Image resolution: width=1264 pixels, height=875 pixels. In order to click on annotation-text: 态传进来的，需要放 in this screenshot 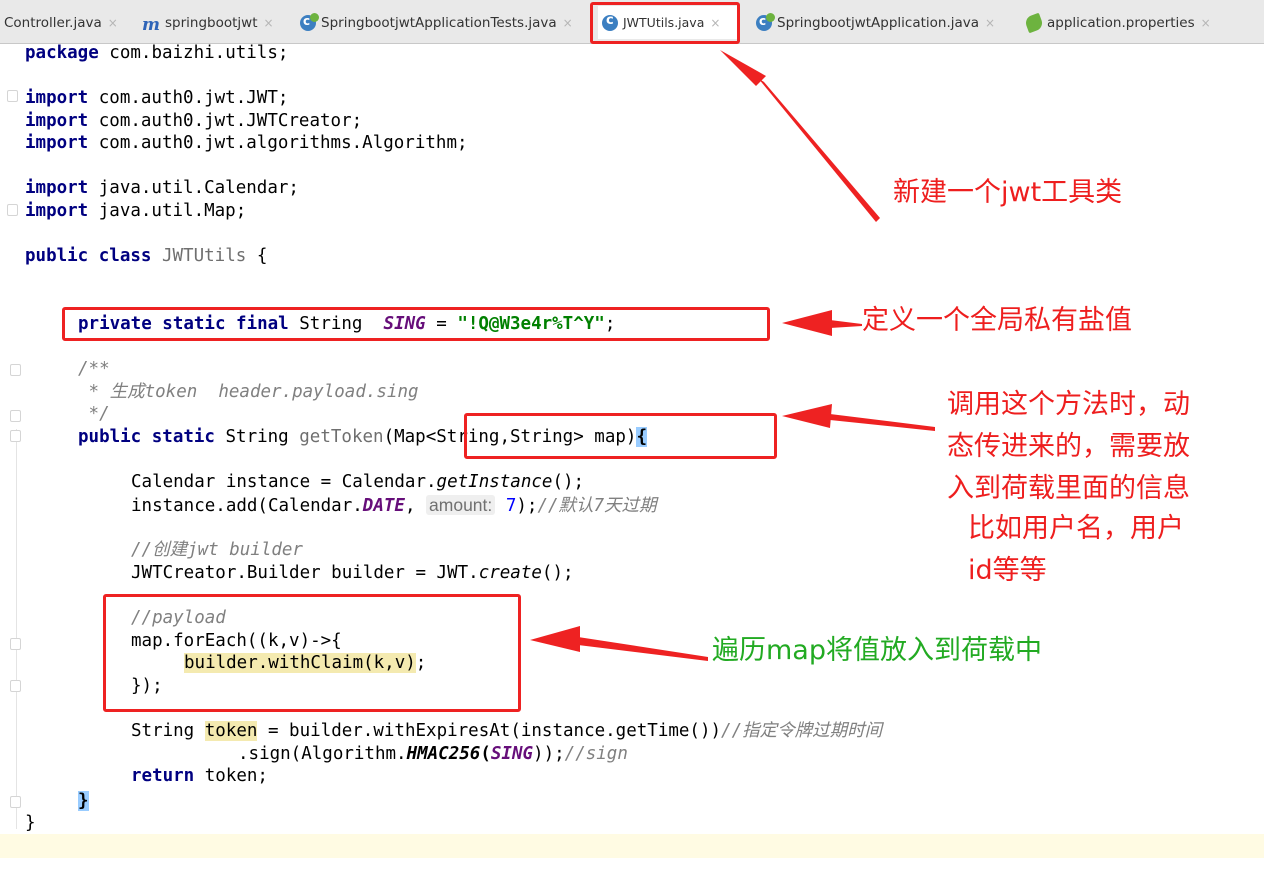, I will do `click(1068, 446)`.